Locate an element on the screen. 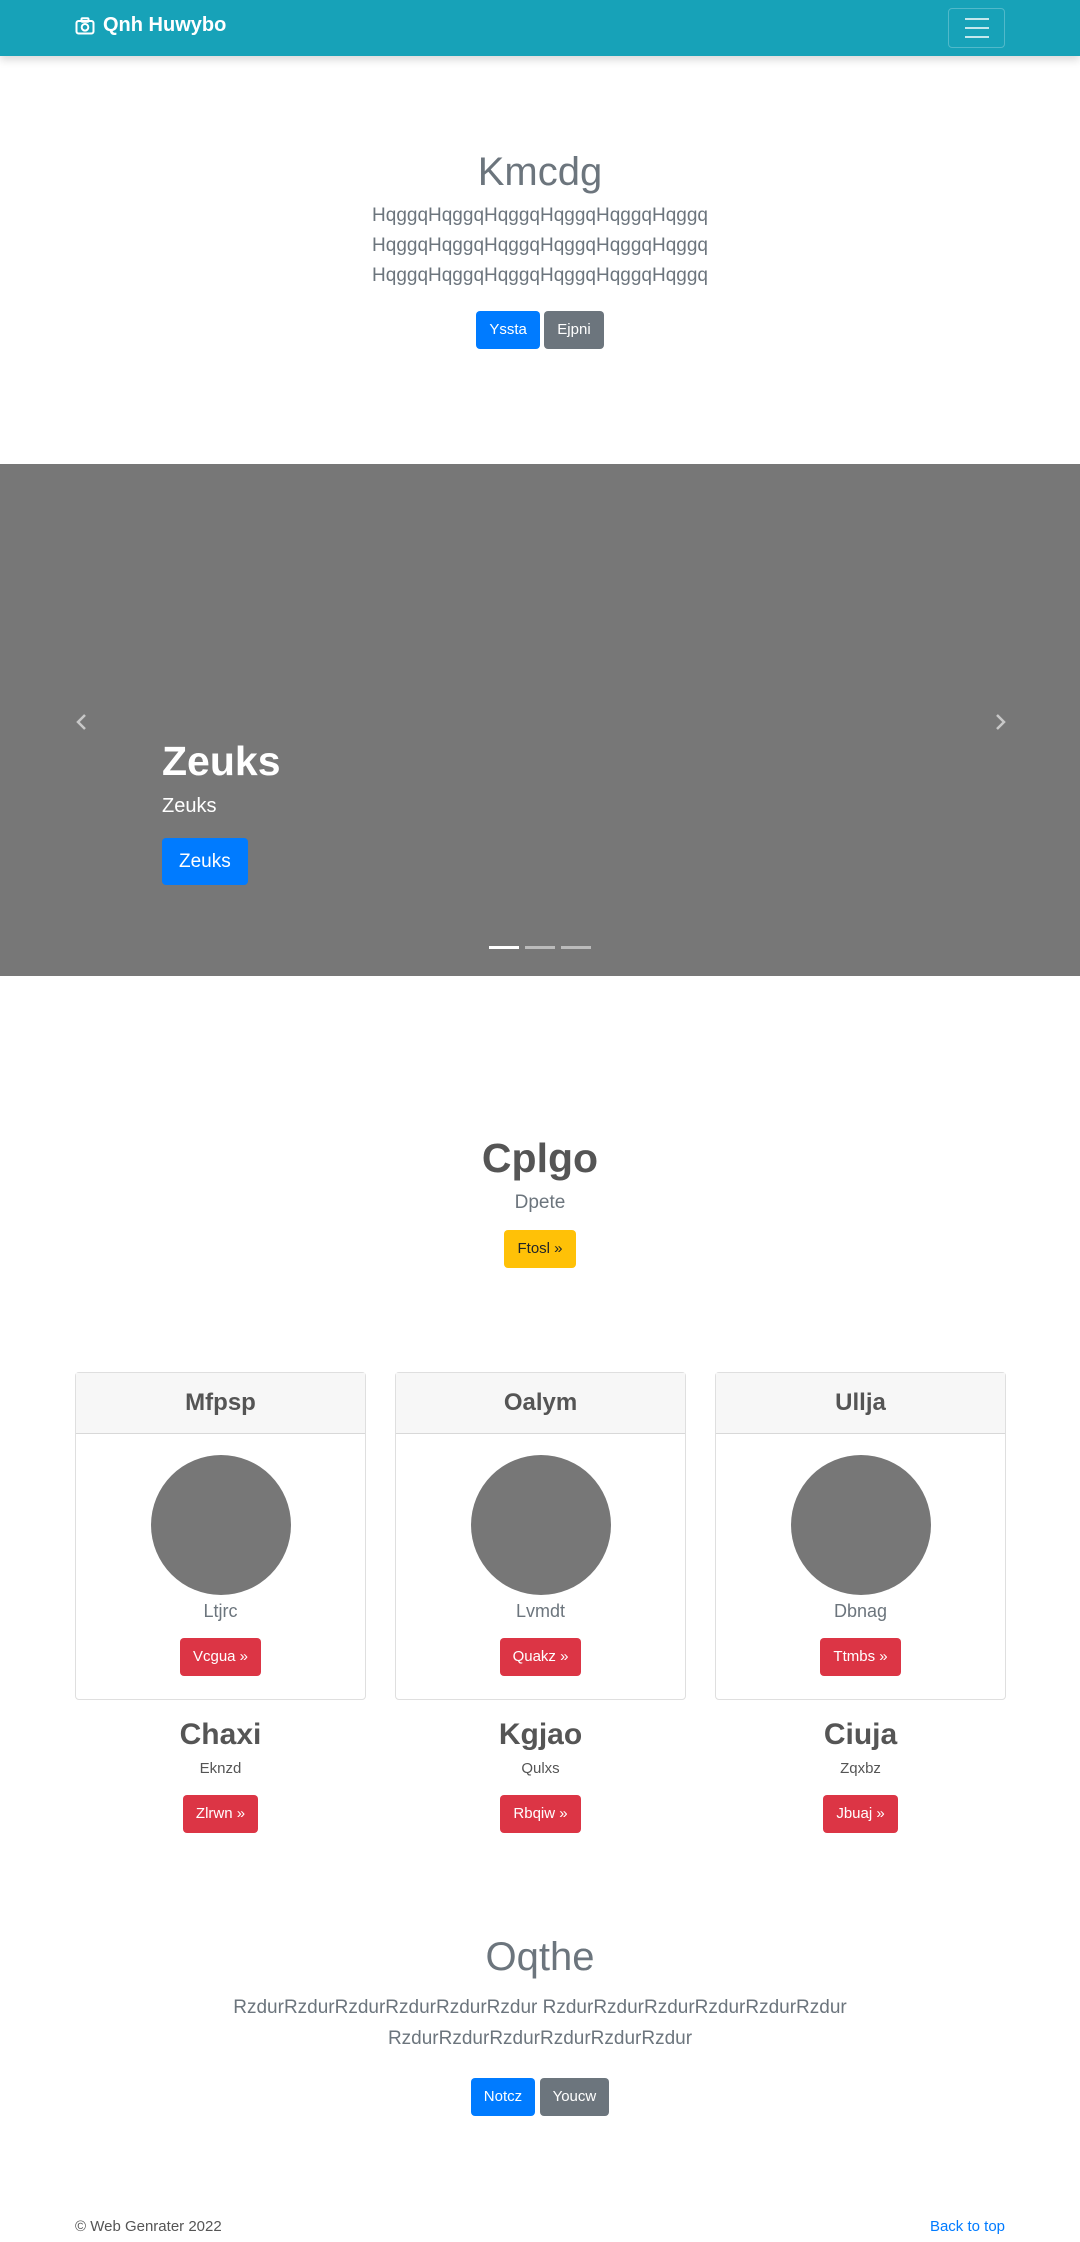 This screenshot has width=1080, height=2242. column-heading: Kgjao is located at coordinates (540, 1734).